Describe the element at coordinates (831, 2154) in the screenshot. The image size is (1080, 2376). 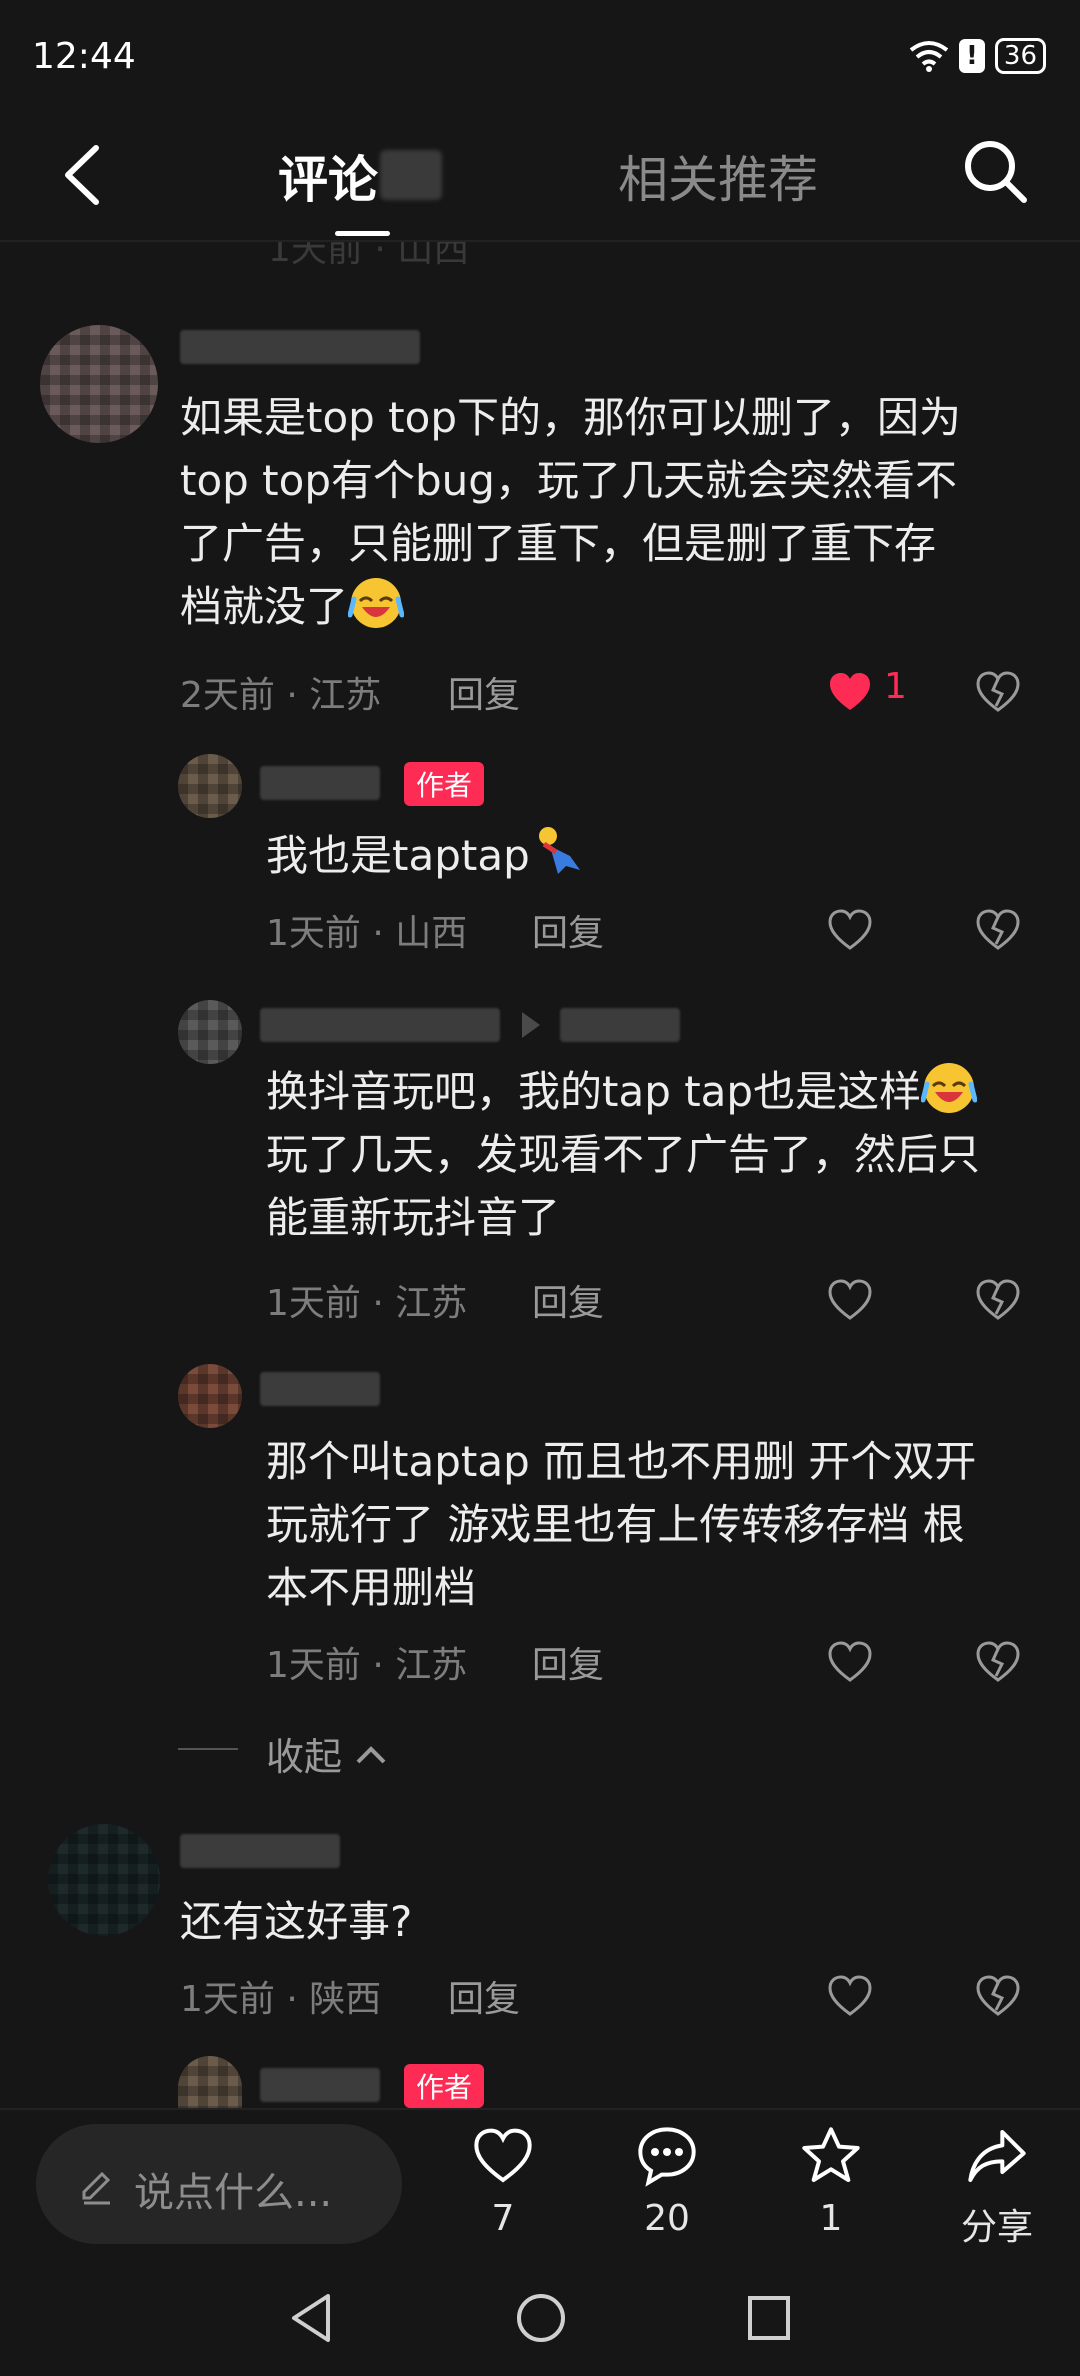
I see `star-icon` at that location.